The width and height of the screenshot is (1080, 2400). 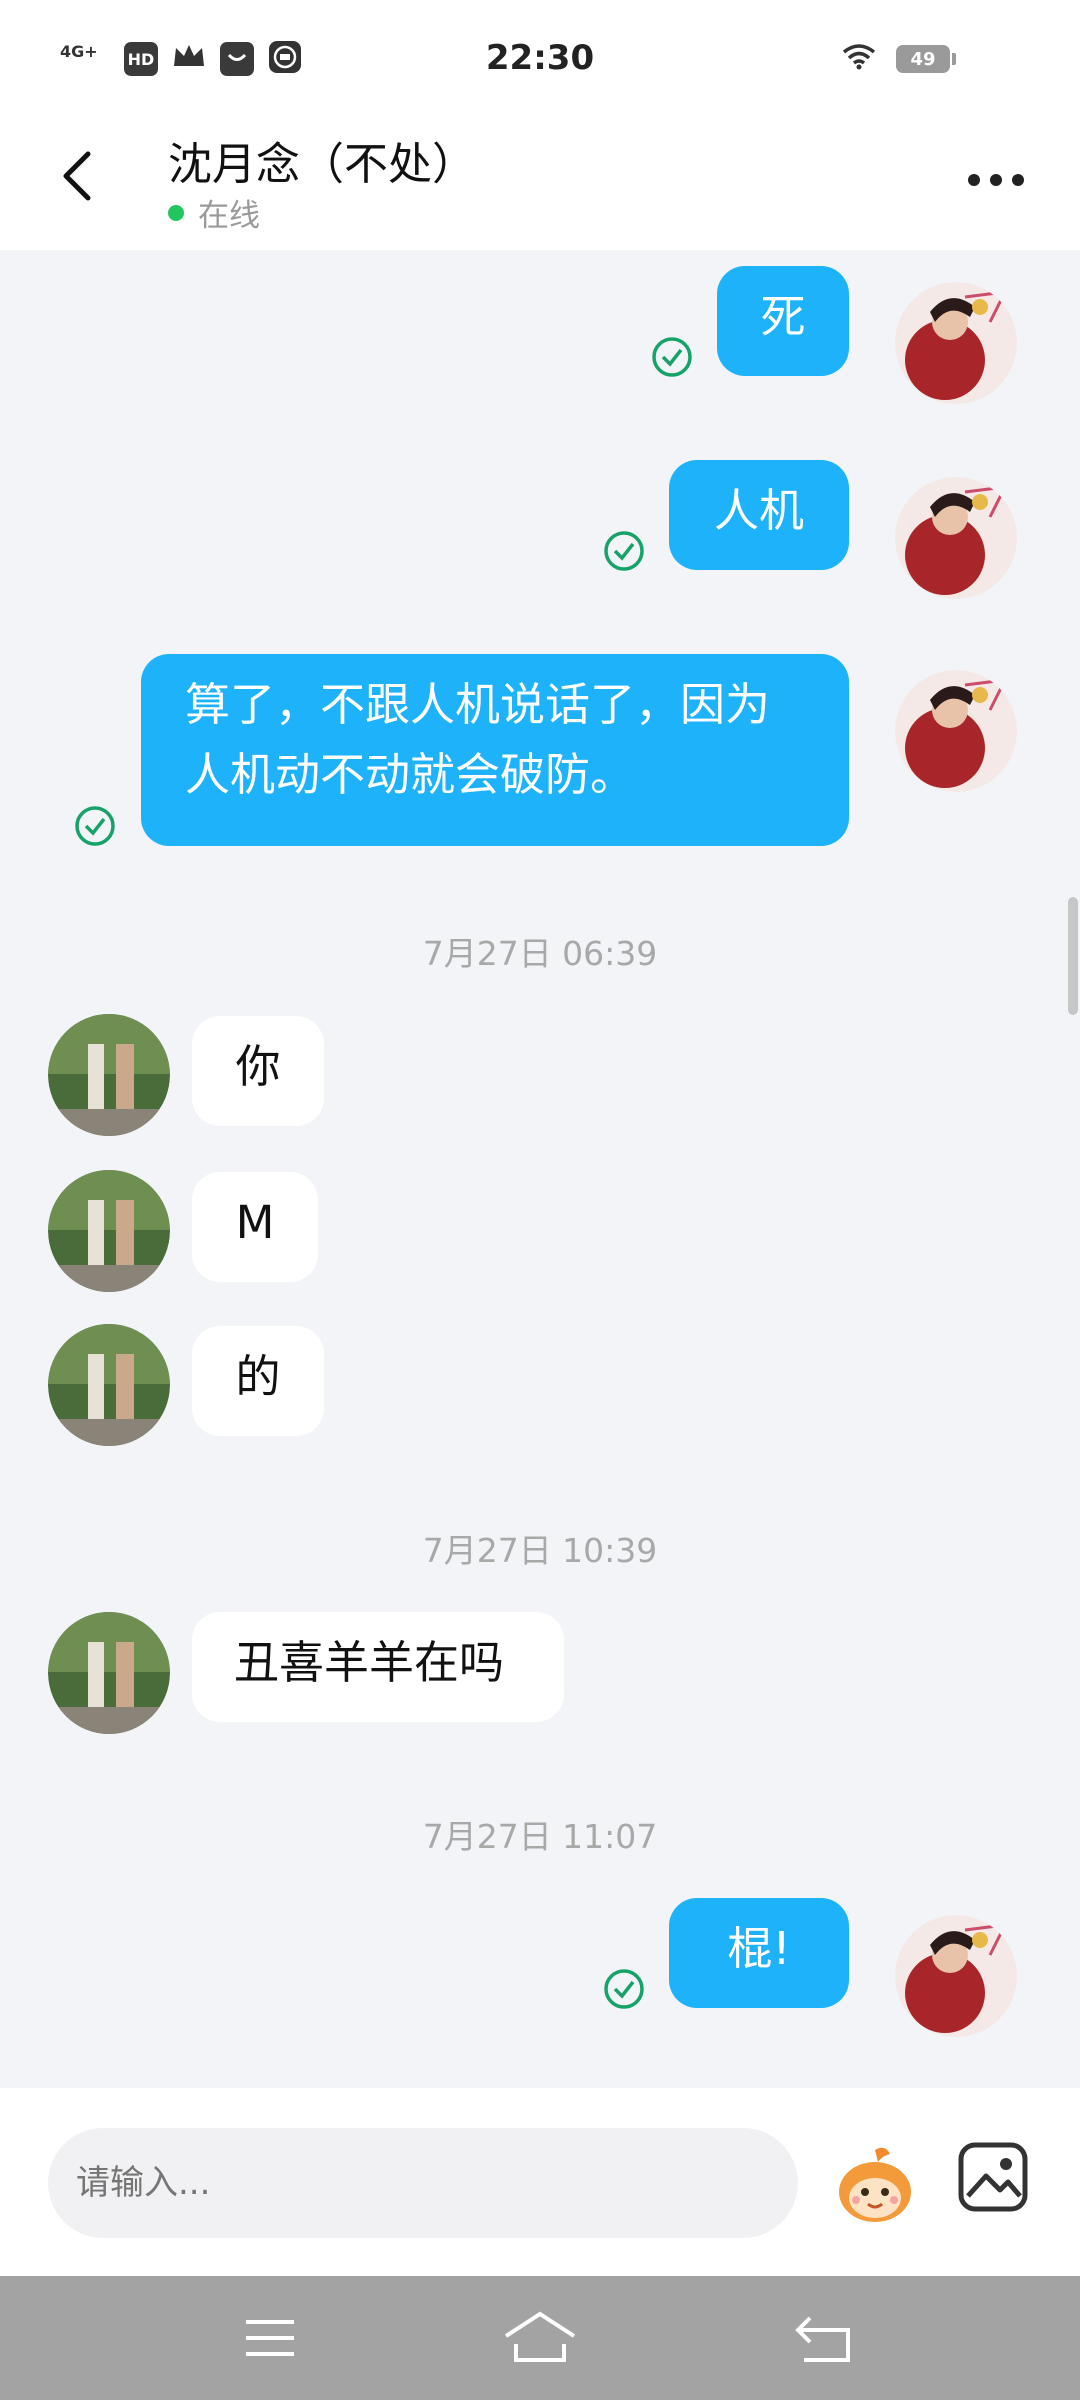 I want to click on battery-icon: 49, so click(x=926, y=59).